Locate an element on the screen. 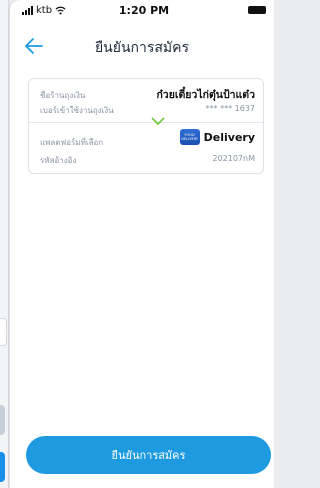  status-left: ktb is located at coordinates (44, 10).